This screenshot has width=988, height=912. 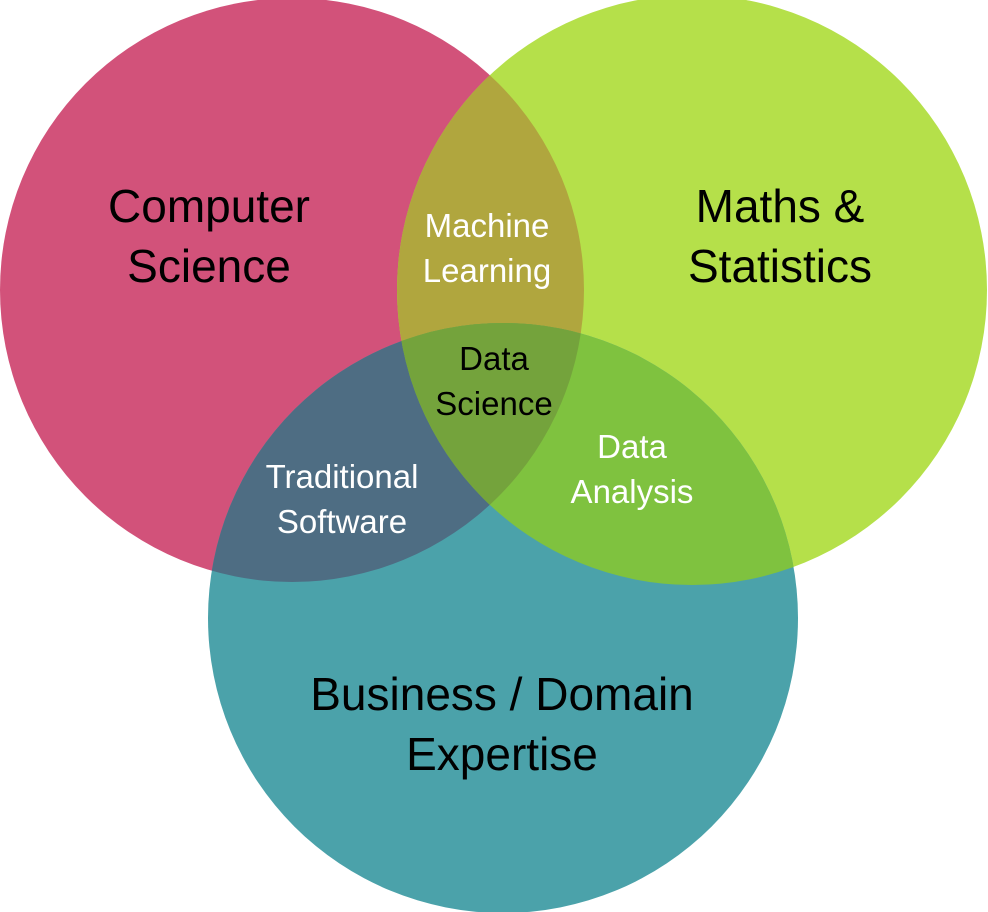 What do you see at coordinates (502, 754) in the screenshot?
I see `bd-line-2: Expertise` at bounding box center [502, 754].